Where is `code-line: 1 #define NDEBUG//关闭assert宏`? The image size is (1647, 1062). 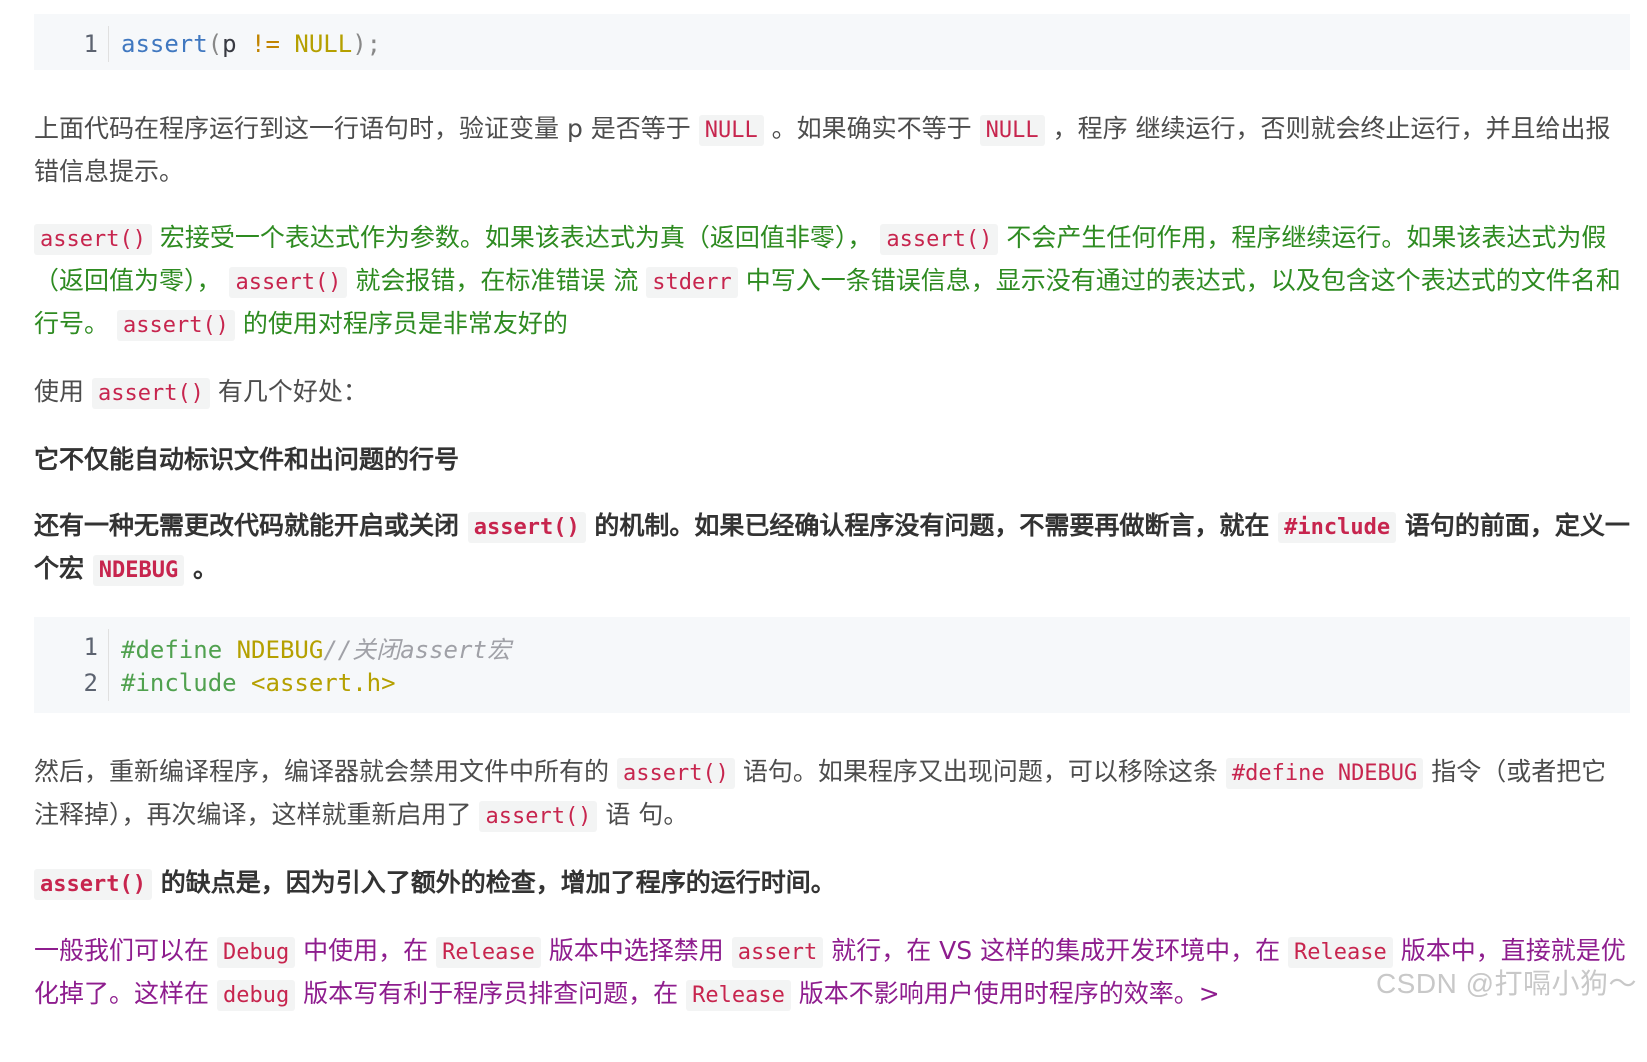 code-line: 1 #define NDEBUG//关闭assert宏 is located at coordinates (832, 647).